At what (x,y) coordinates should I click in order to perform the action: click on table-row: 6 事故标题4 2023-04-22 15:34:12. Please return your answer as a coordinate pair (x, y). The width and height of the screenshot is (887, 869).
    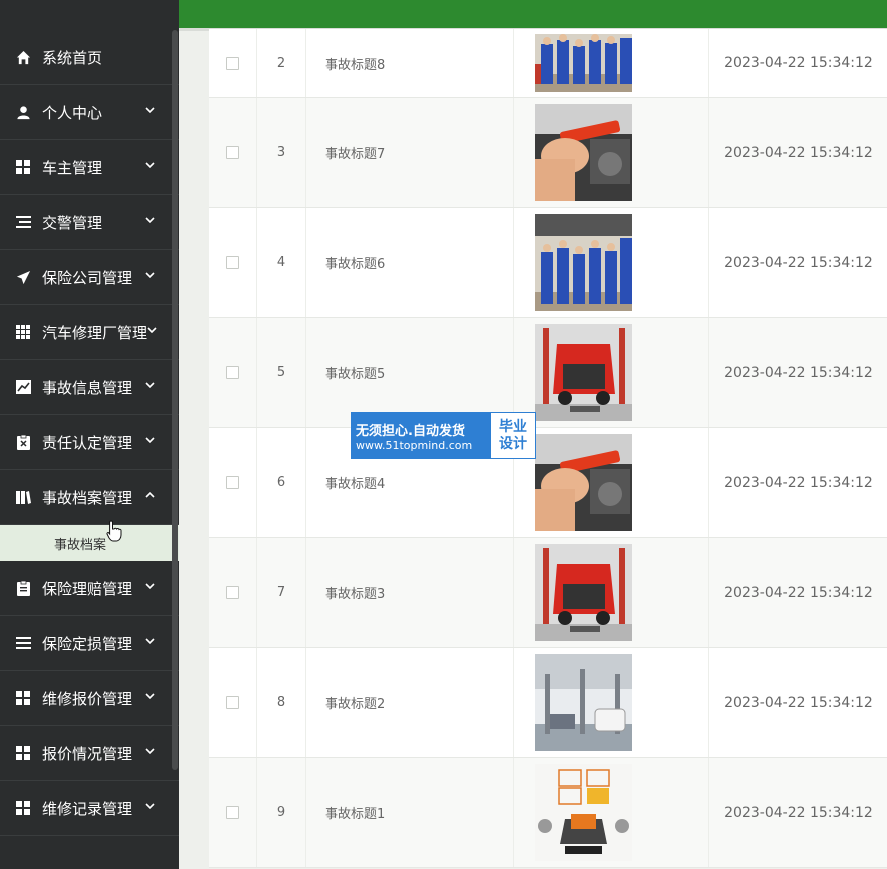
    Looking at the image, I should click on (548, 483).